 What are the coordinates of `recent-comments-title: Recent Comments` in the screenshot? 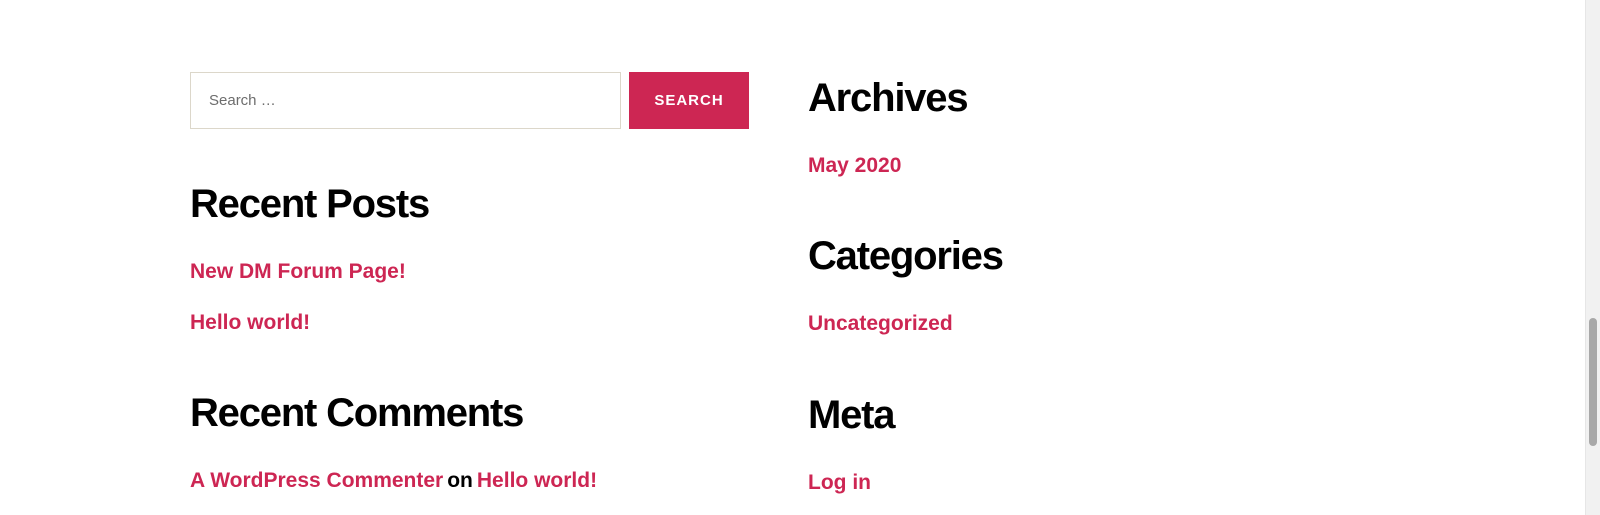 It's located at (357, 413).